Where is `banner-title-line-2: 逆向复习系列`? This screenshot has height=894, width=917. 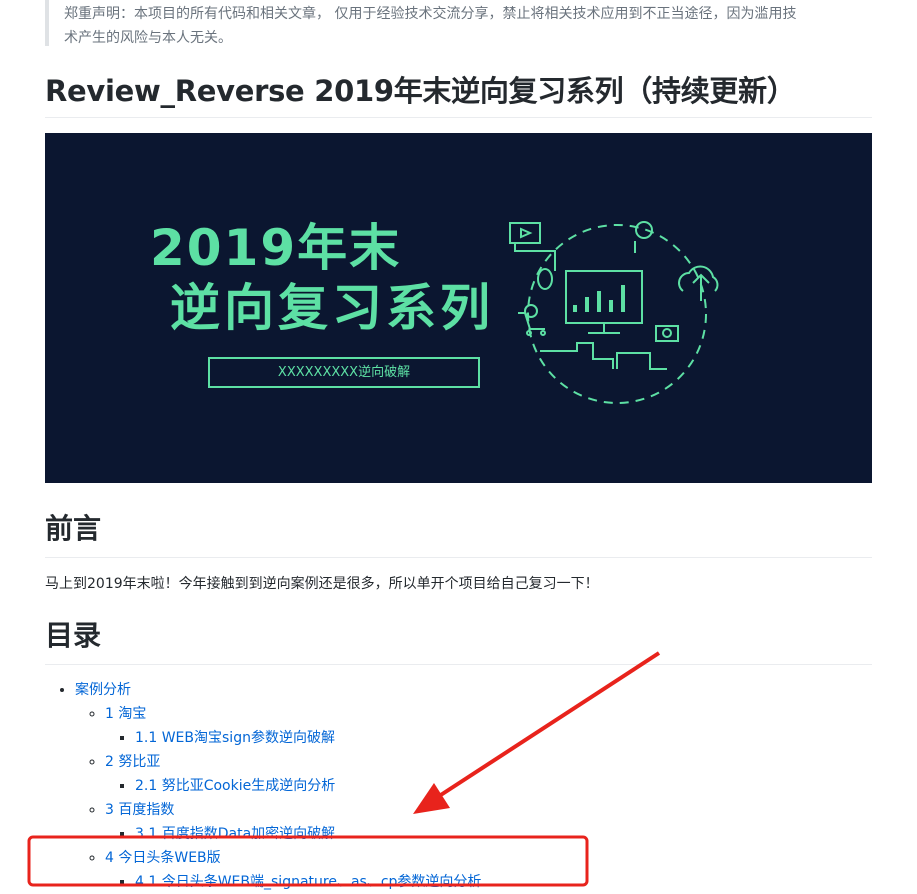
banner-title-line-2: 逆向复习系列 is located at coordinates (332, 308).